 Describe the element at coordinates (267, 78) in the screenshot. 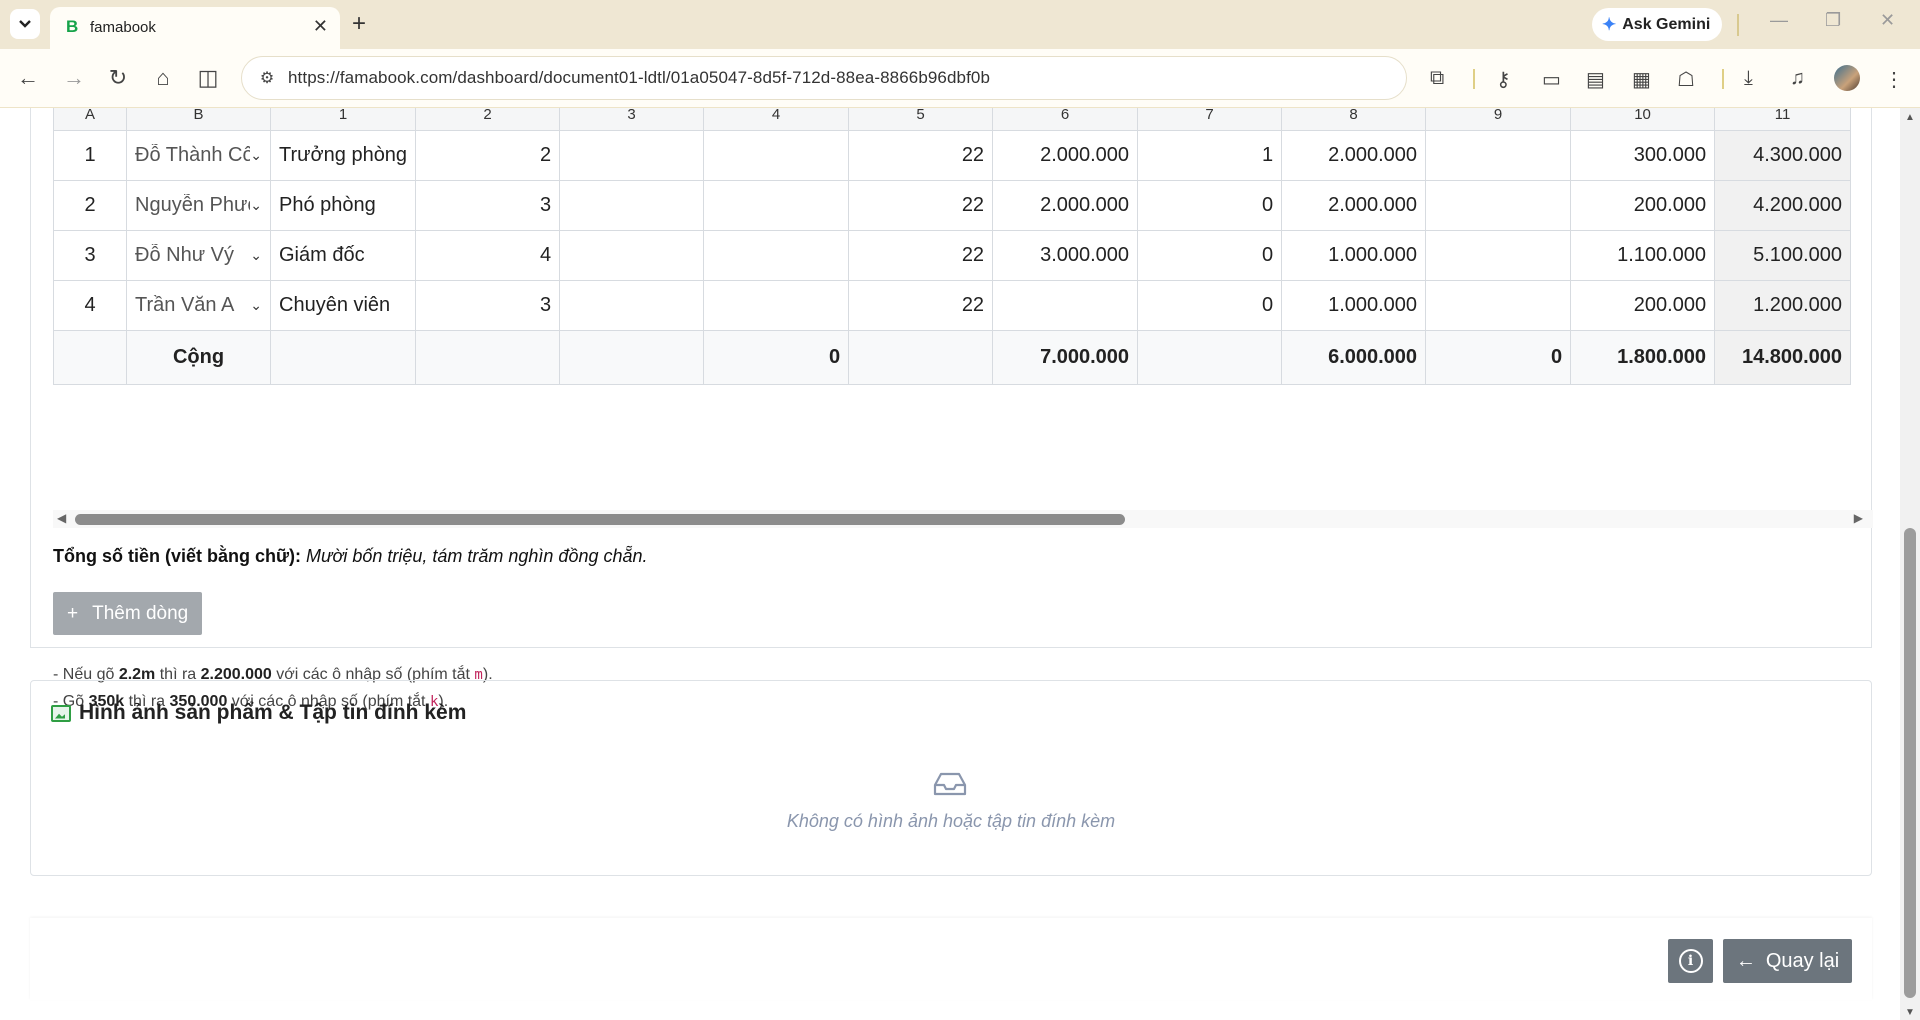

I see `site-info-icon: ⚙` at that location.